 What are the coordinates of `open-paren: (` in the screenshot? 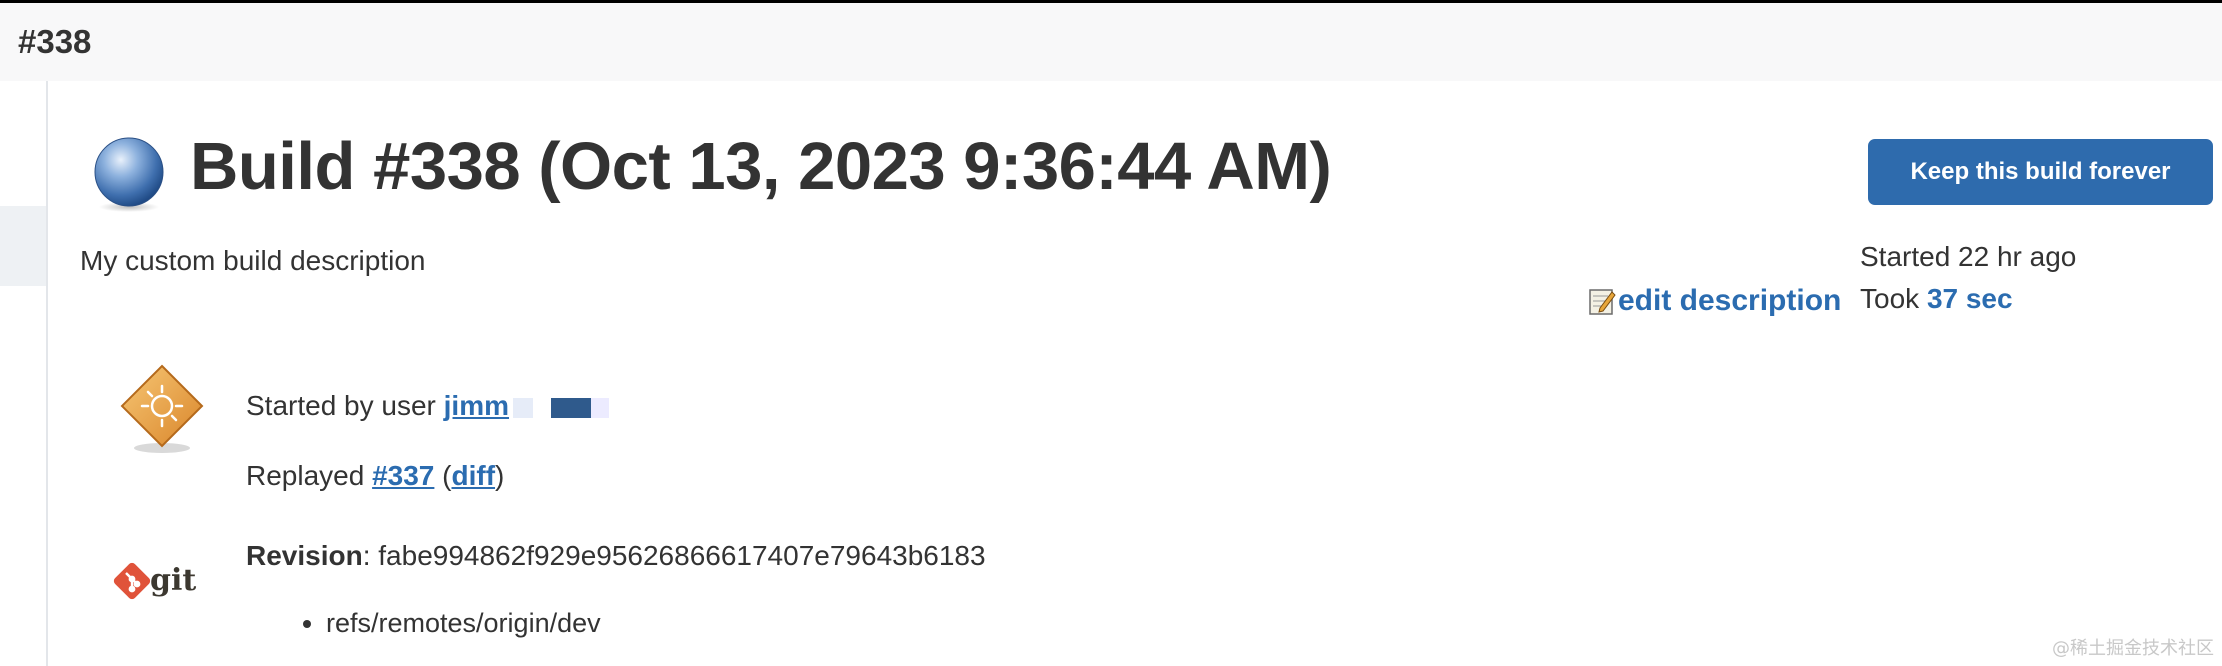 It's located at (443, 475).